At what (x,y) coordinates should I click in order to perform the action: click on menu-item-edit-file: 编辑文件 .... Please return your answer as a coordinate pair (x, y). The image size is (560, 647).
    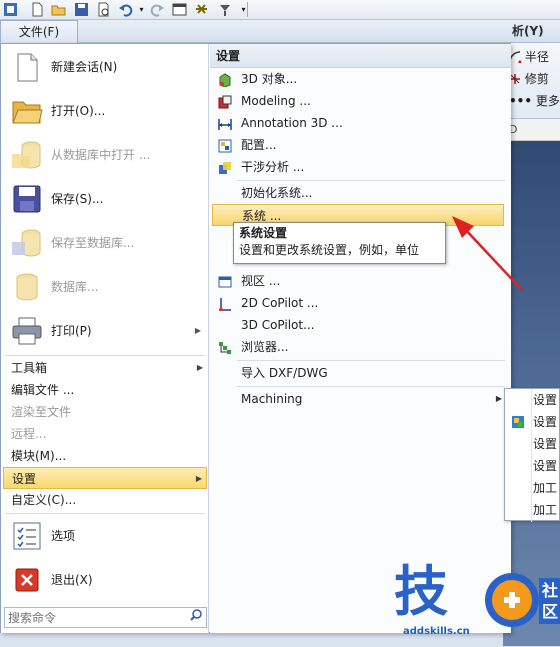
    Looking at the image, I should click on (105, 390).